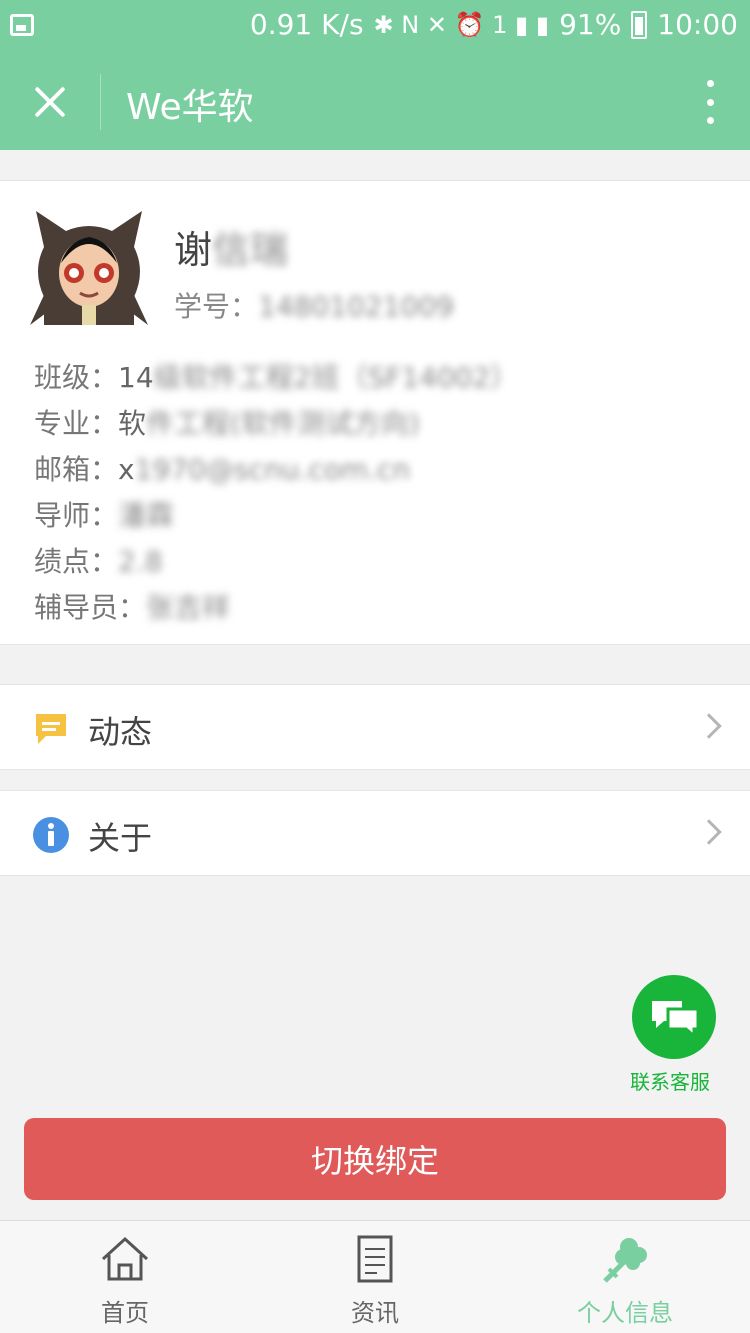  Describe the element at coordinates (306, 24) in the screenshot. I see `net-speed: 0.91 K/s` at that location.